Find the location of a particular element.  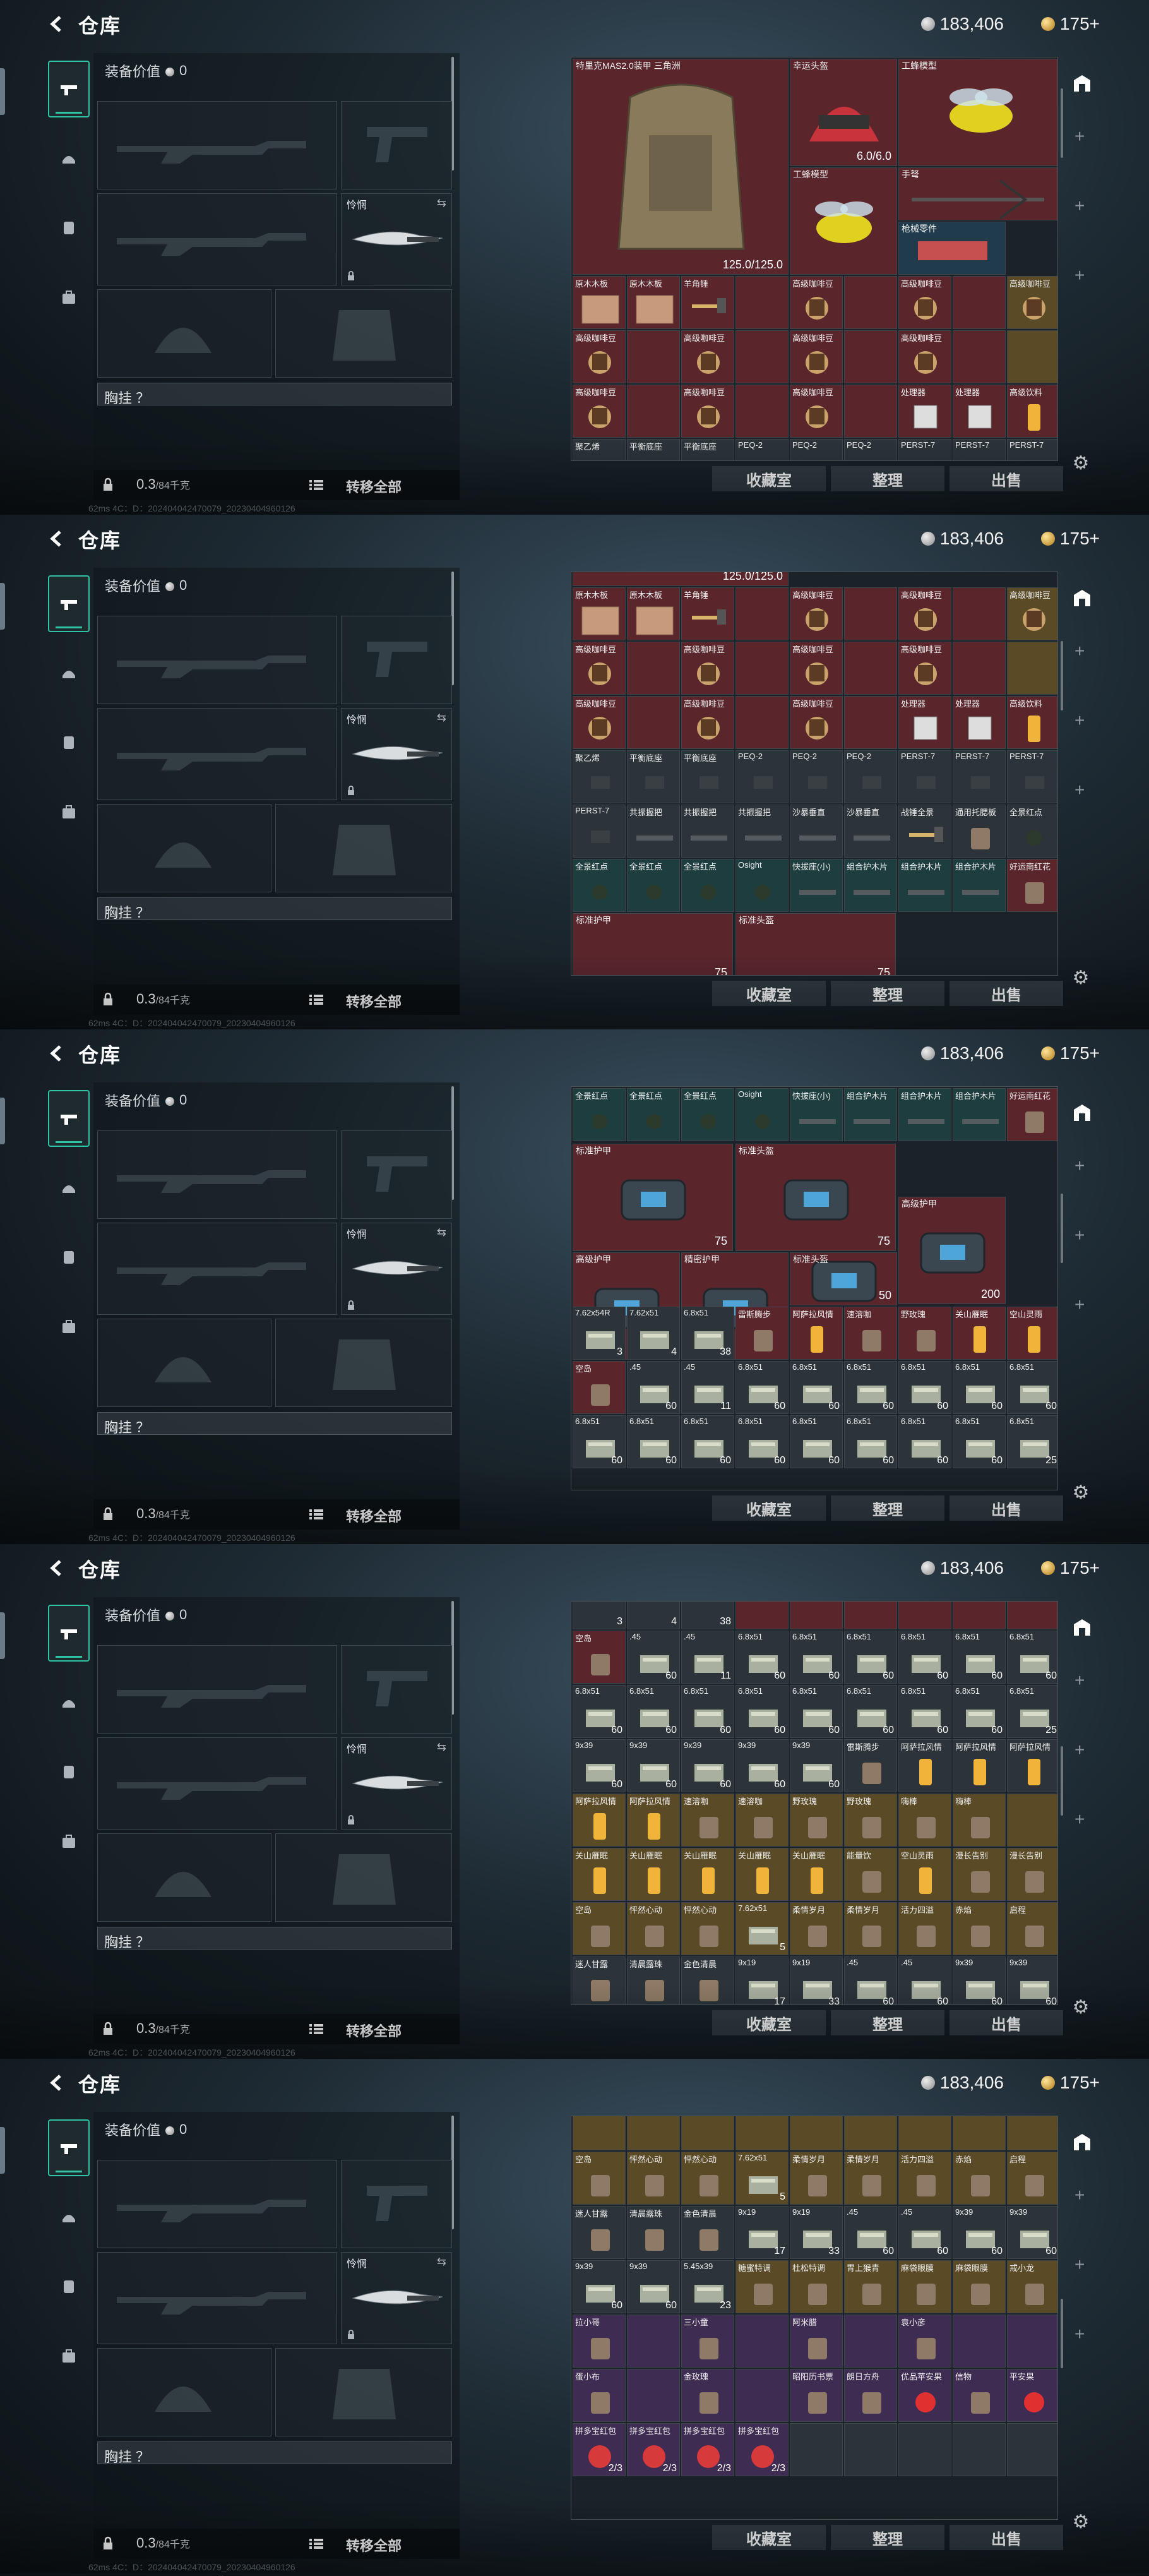

stash-item: 糖蜜特调 is located at coordinates (762, 2286).